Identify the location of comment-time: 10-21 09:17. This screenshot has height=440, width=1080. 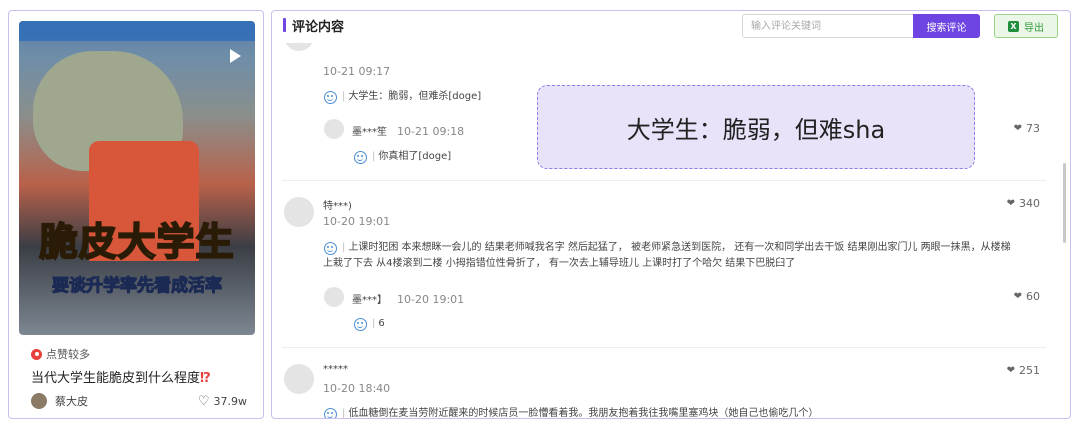
(357, 71).